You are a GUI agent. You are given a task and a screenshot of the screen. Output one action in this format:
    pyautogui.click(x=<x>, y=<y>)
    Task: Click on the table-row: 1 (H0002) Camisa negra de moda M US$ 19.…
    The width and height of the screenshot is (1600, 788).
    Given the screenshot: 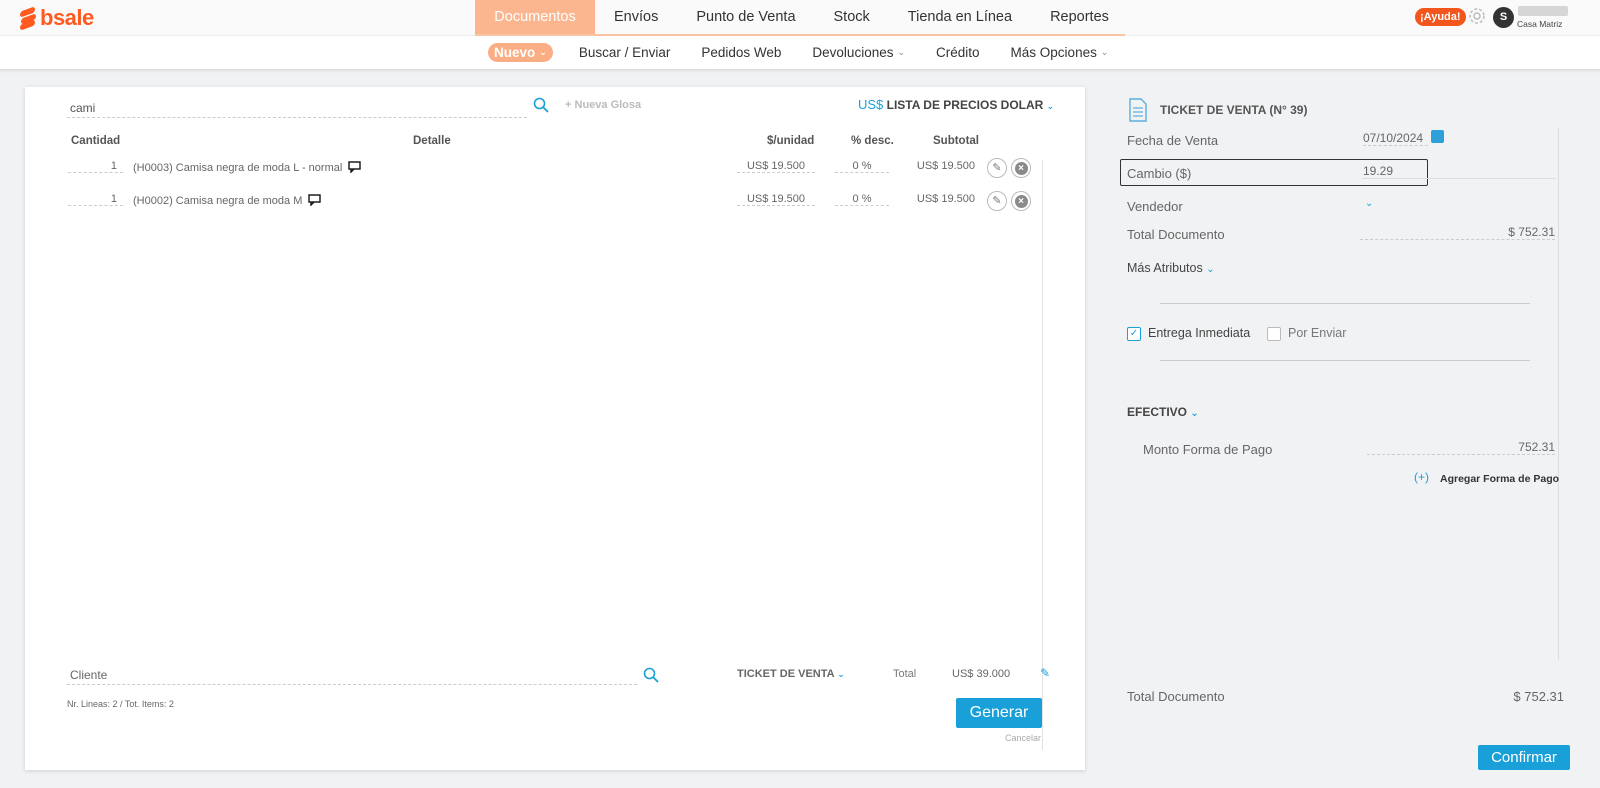 What is the action you would take?
    pyautogui.click(x=555, y=207)
    